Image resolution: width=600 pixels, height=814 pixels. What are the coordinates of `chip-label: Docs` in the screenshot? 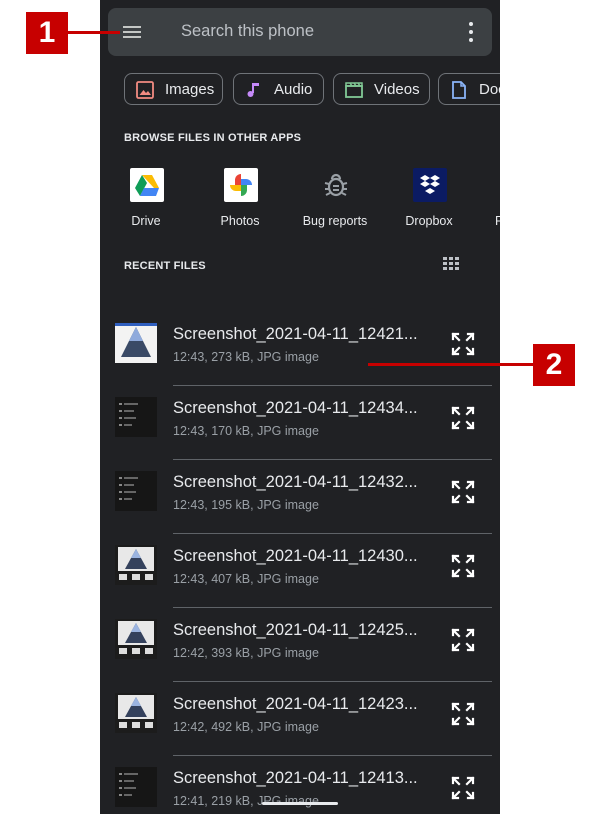 It's located at (489, 89).